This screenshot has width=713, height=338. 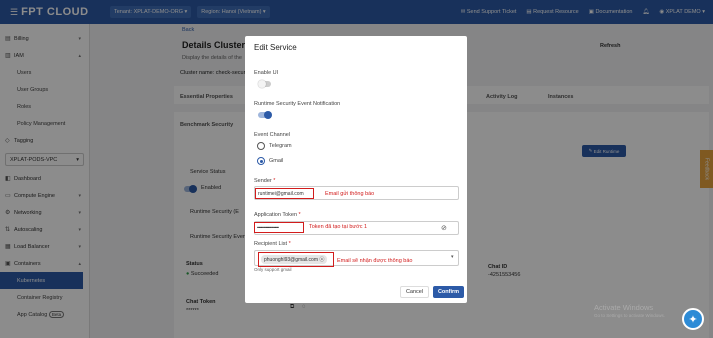 What do you see at coordinates (281, 194) in the screenshot?
I see `sender-value: runtimei@gmail.com` at bounding box center [281, 194].